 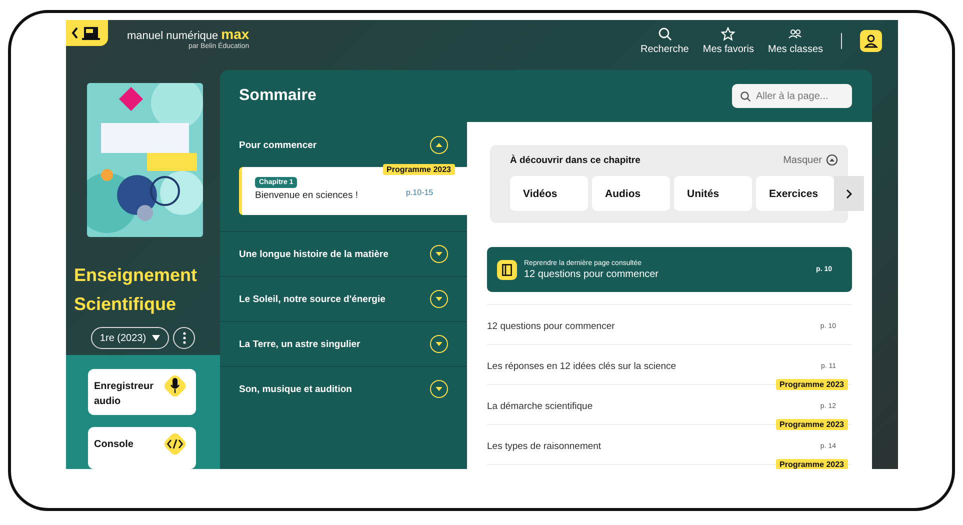 What do you see at coordinates (277, 96) in the screenshot?
I see `panel-title: Sommaire` at bounding box center [277, 96].